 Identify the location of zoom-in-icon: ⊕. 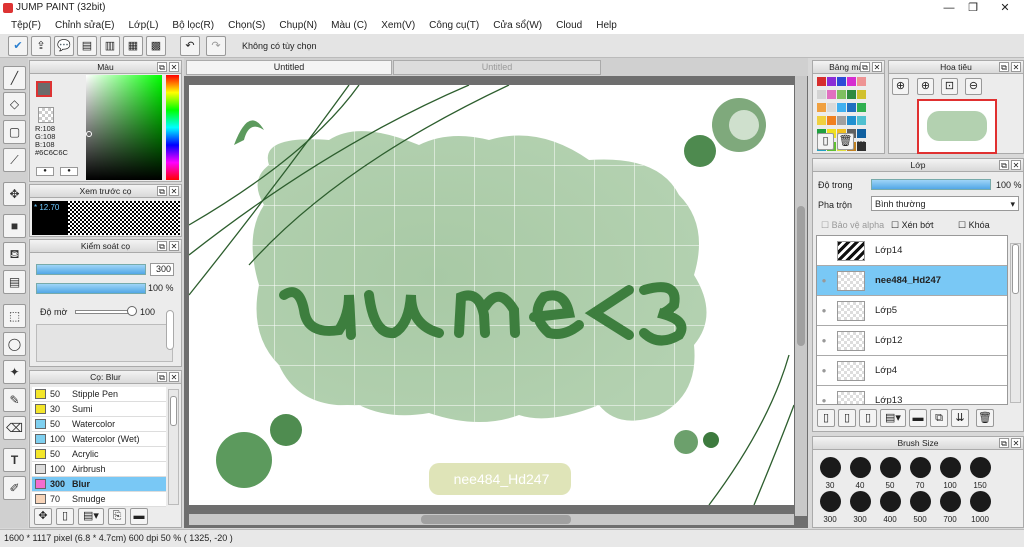
(900, 86).